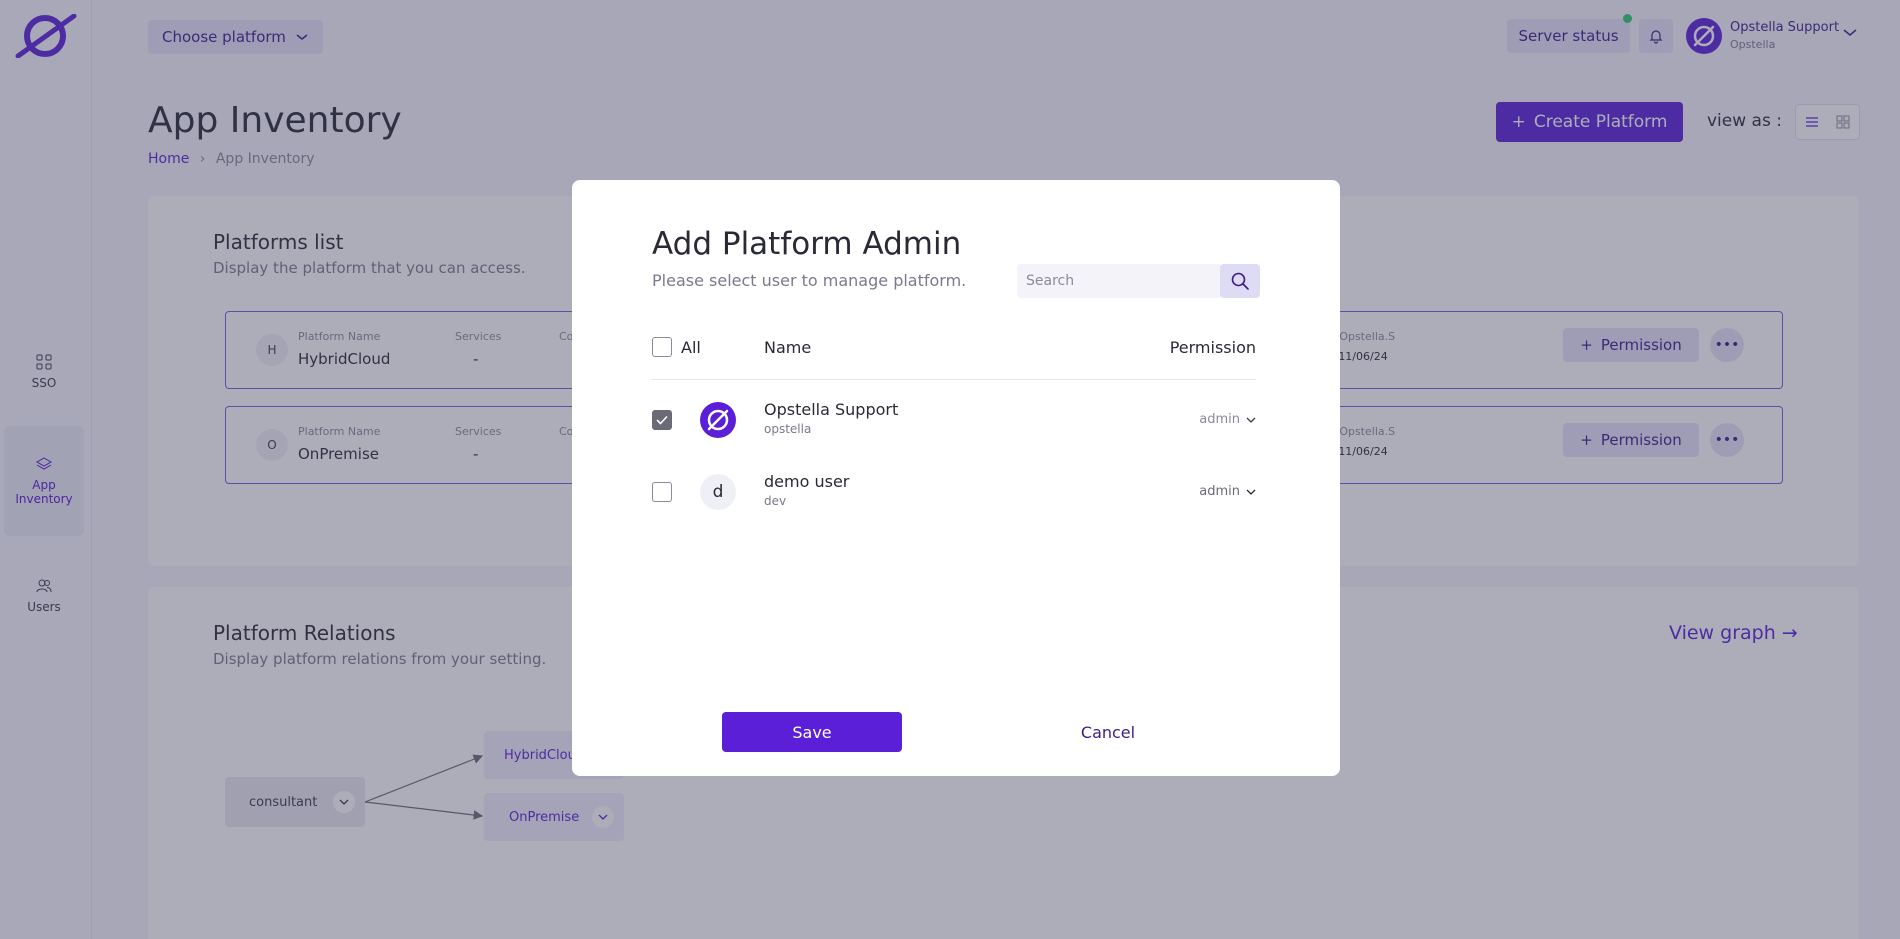 This screenshot has height=939, width=1900. Describe the element at coordinates (775, 501) in the screenshot. I see `user-group: dev` at that location.